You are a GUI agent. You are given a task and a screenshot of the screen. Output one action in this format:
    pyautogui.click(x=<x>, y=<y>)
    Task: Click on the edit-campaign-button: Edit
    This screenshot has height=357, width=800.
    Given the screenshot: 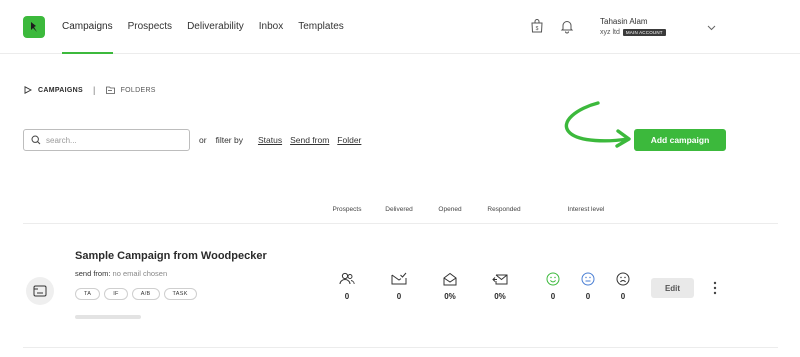 What is the action you would take?
    pyautogui.click(x=672, y=288)
    